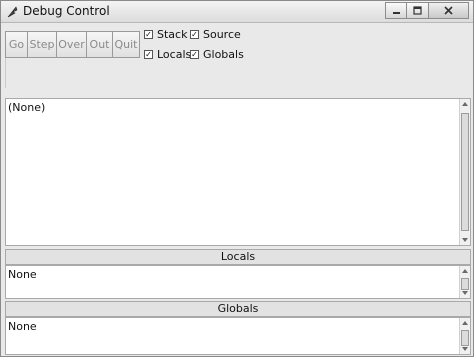 This screenshot has width=474, height=357. Describe the element at coordinates (42, 44) in the screenshot. I see `step-button: Step` at that location.